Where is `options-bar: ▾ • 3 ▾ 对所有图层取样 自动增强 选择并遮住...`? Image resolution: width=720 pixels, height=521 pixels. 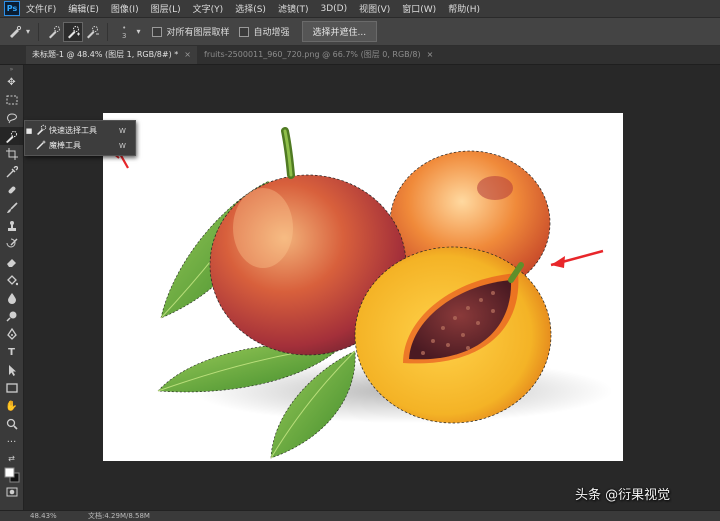 options-bar: ▾ • 3 ▾ 对所有图层取样 自动增强 选择并遮住... is located at coordinates (360, 32).